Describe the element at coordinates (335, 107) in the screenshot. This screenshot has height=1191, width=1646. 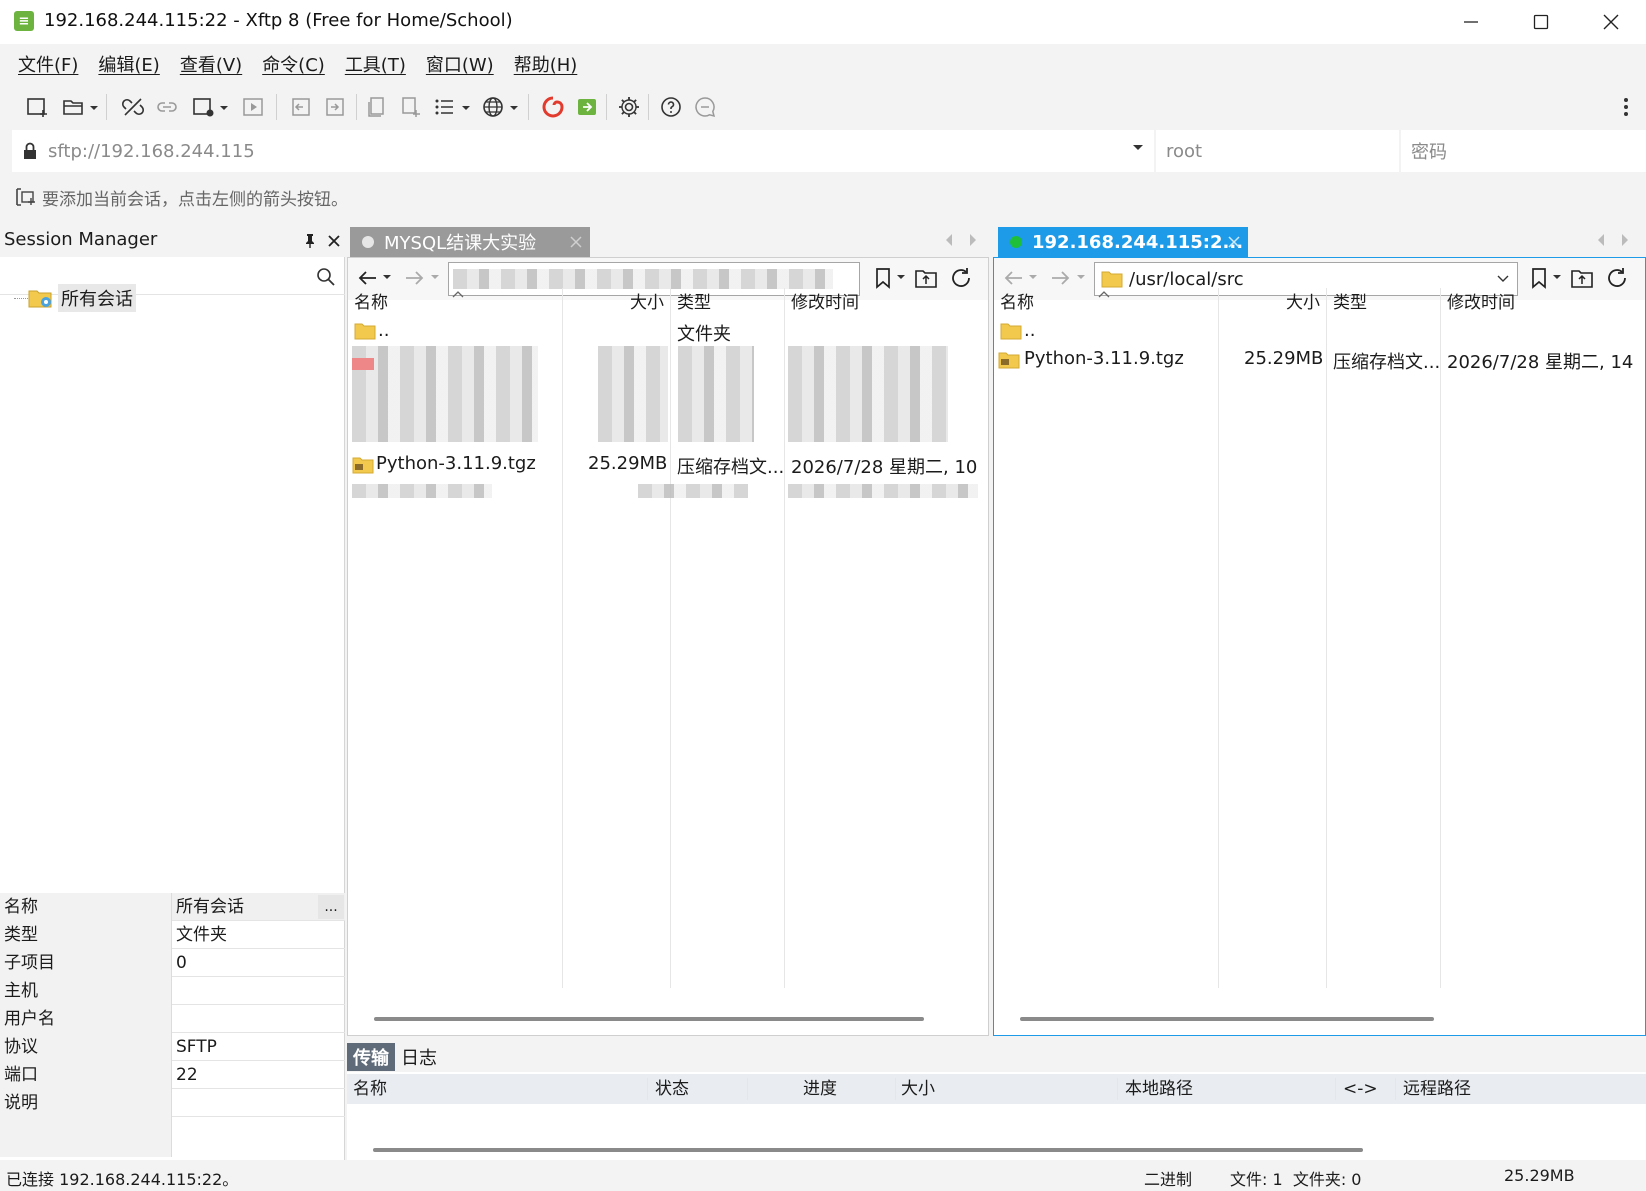
I see `download-icon` at that location.